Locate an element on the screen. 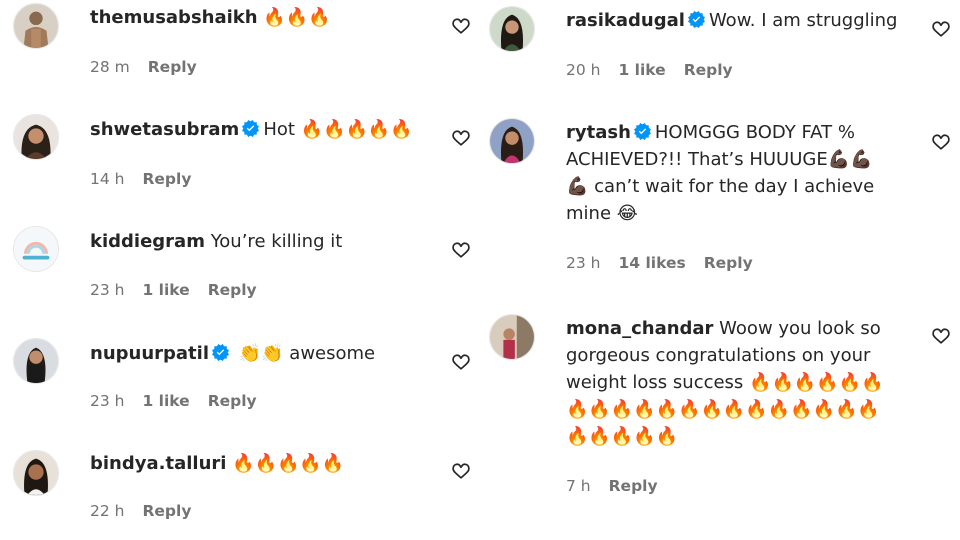 The height and width of the screenshot is (540, 960). comment-text: Hot is located at coordinates (279, 129).